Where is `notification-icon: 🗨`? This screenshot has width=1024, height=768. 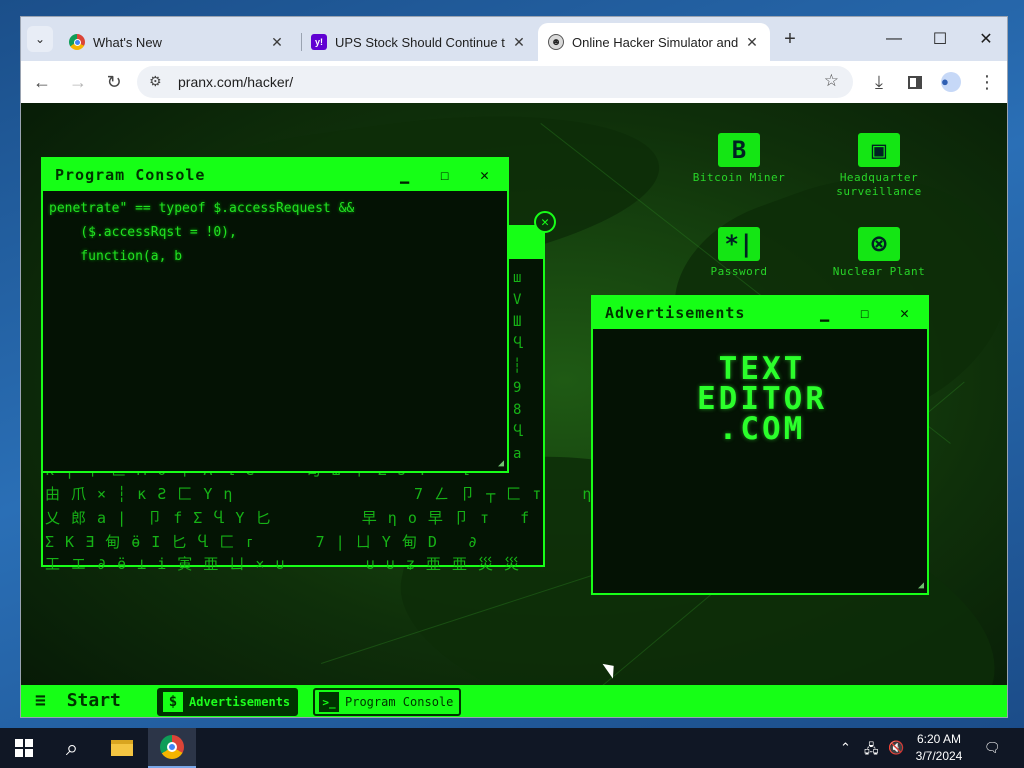
notification-icon: 🗨 is located at coordinates (992, 748).